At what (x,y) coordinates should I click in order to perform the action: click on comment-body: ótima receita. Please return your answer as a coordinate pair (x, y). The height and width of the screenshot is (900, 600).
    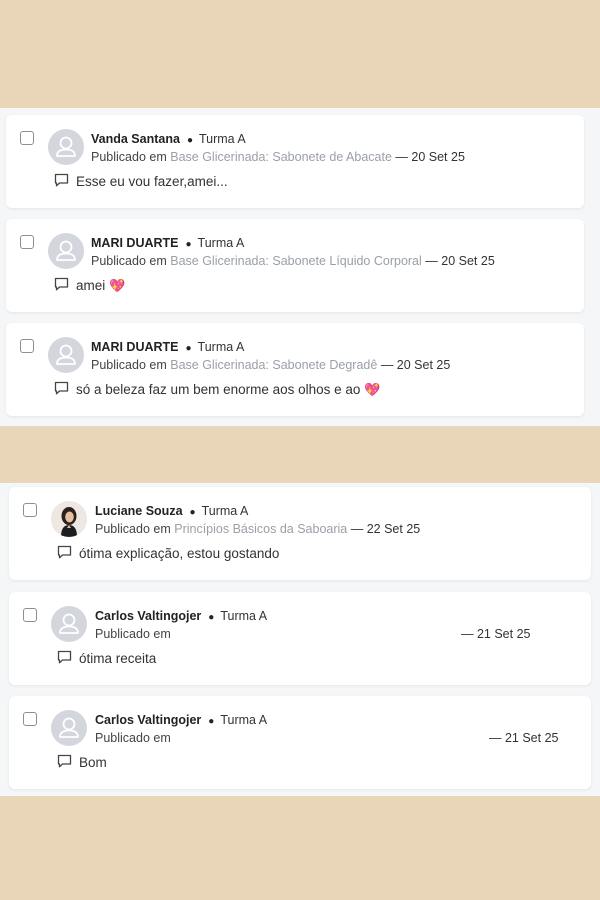
    Looking at the image, I should click on (106, 658).